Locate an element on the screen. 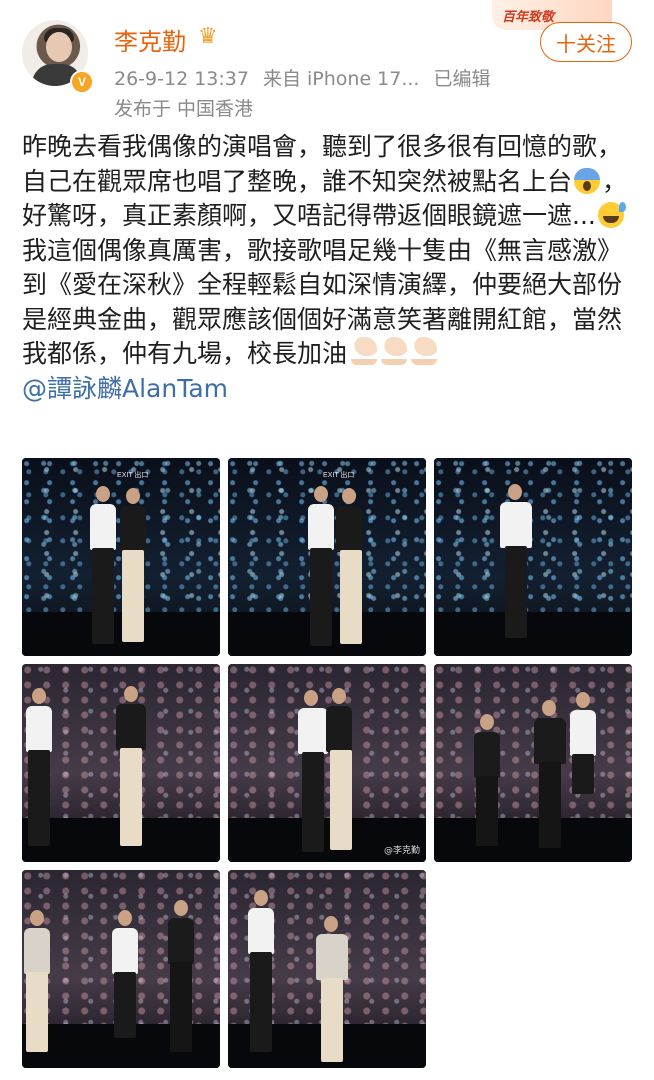 This screenshot has width=654, height=1080. edited-label: 已编辑 is located at coordinates (461, 79).